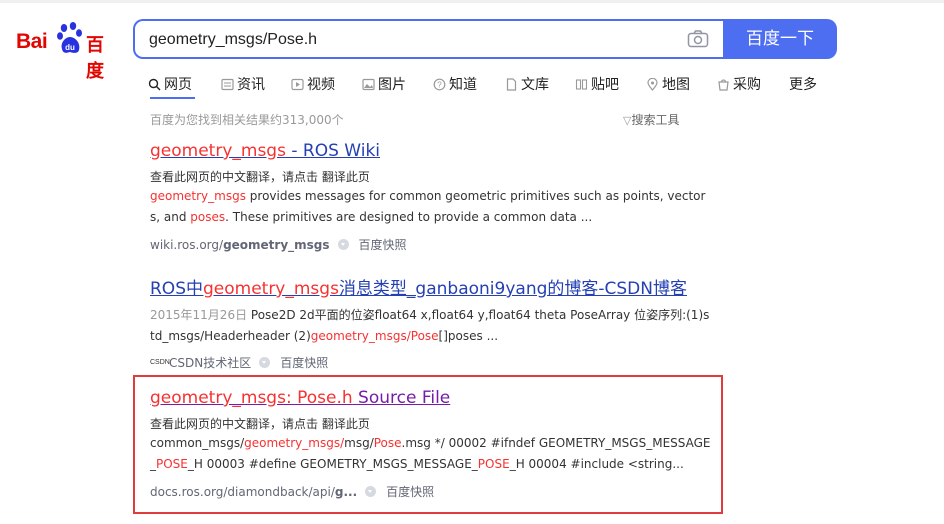 This screenshot has width=944, height=524. I want to click on tab-images: 图片, so click(384, 84).